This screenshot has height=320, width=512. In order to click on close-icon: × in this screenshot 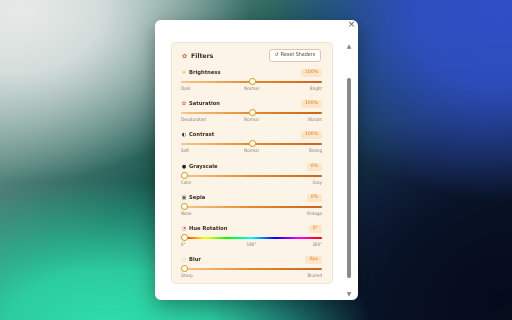, I will do `click(351, 25)`.